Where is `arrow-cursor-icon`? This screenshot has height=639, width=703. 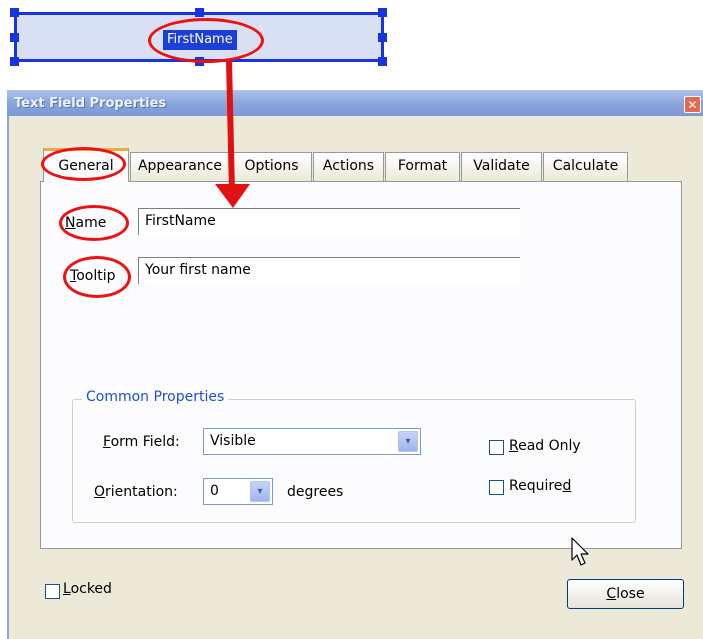
arrow-cursor-icon is located at coordinates (580, 551).